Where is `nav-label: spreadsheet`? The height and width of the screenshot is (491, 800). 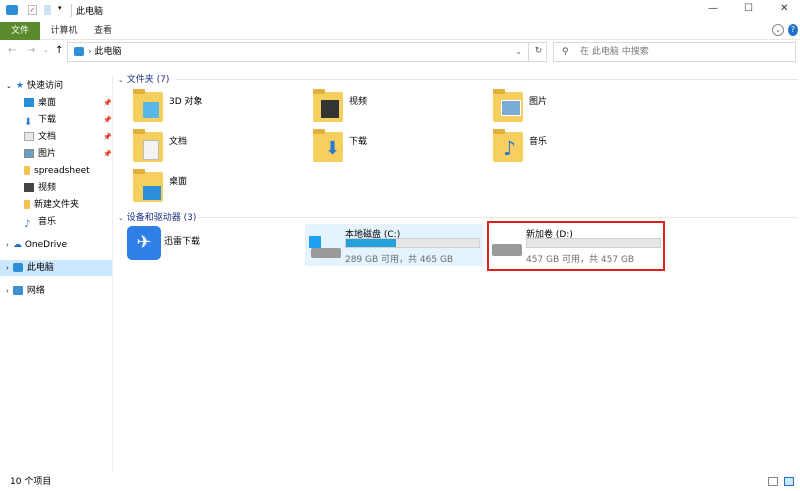
nav-label: spreadsheet is located at coordinates (62, 171).